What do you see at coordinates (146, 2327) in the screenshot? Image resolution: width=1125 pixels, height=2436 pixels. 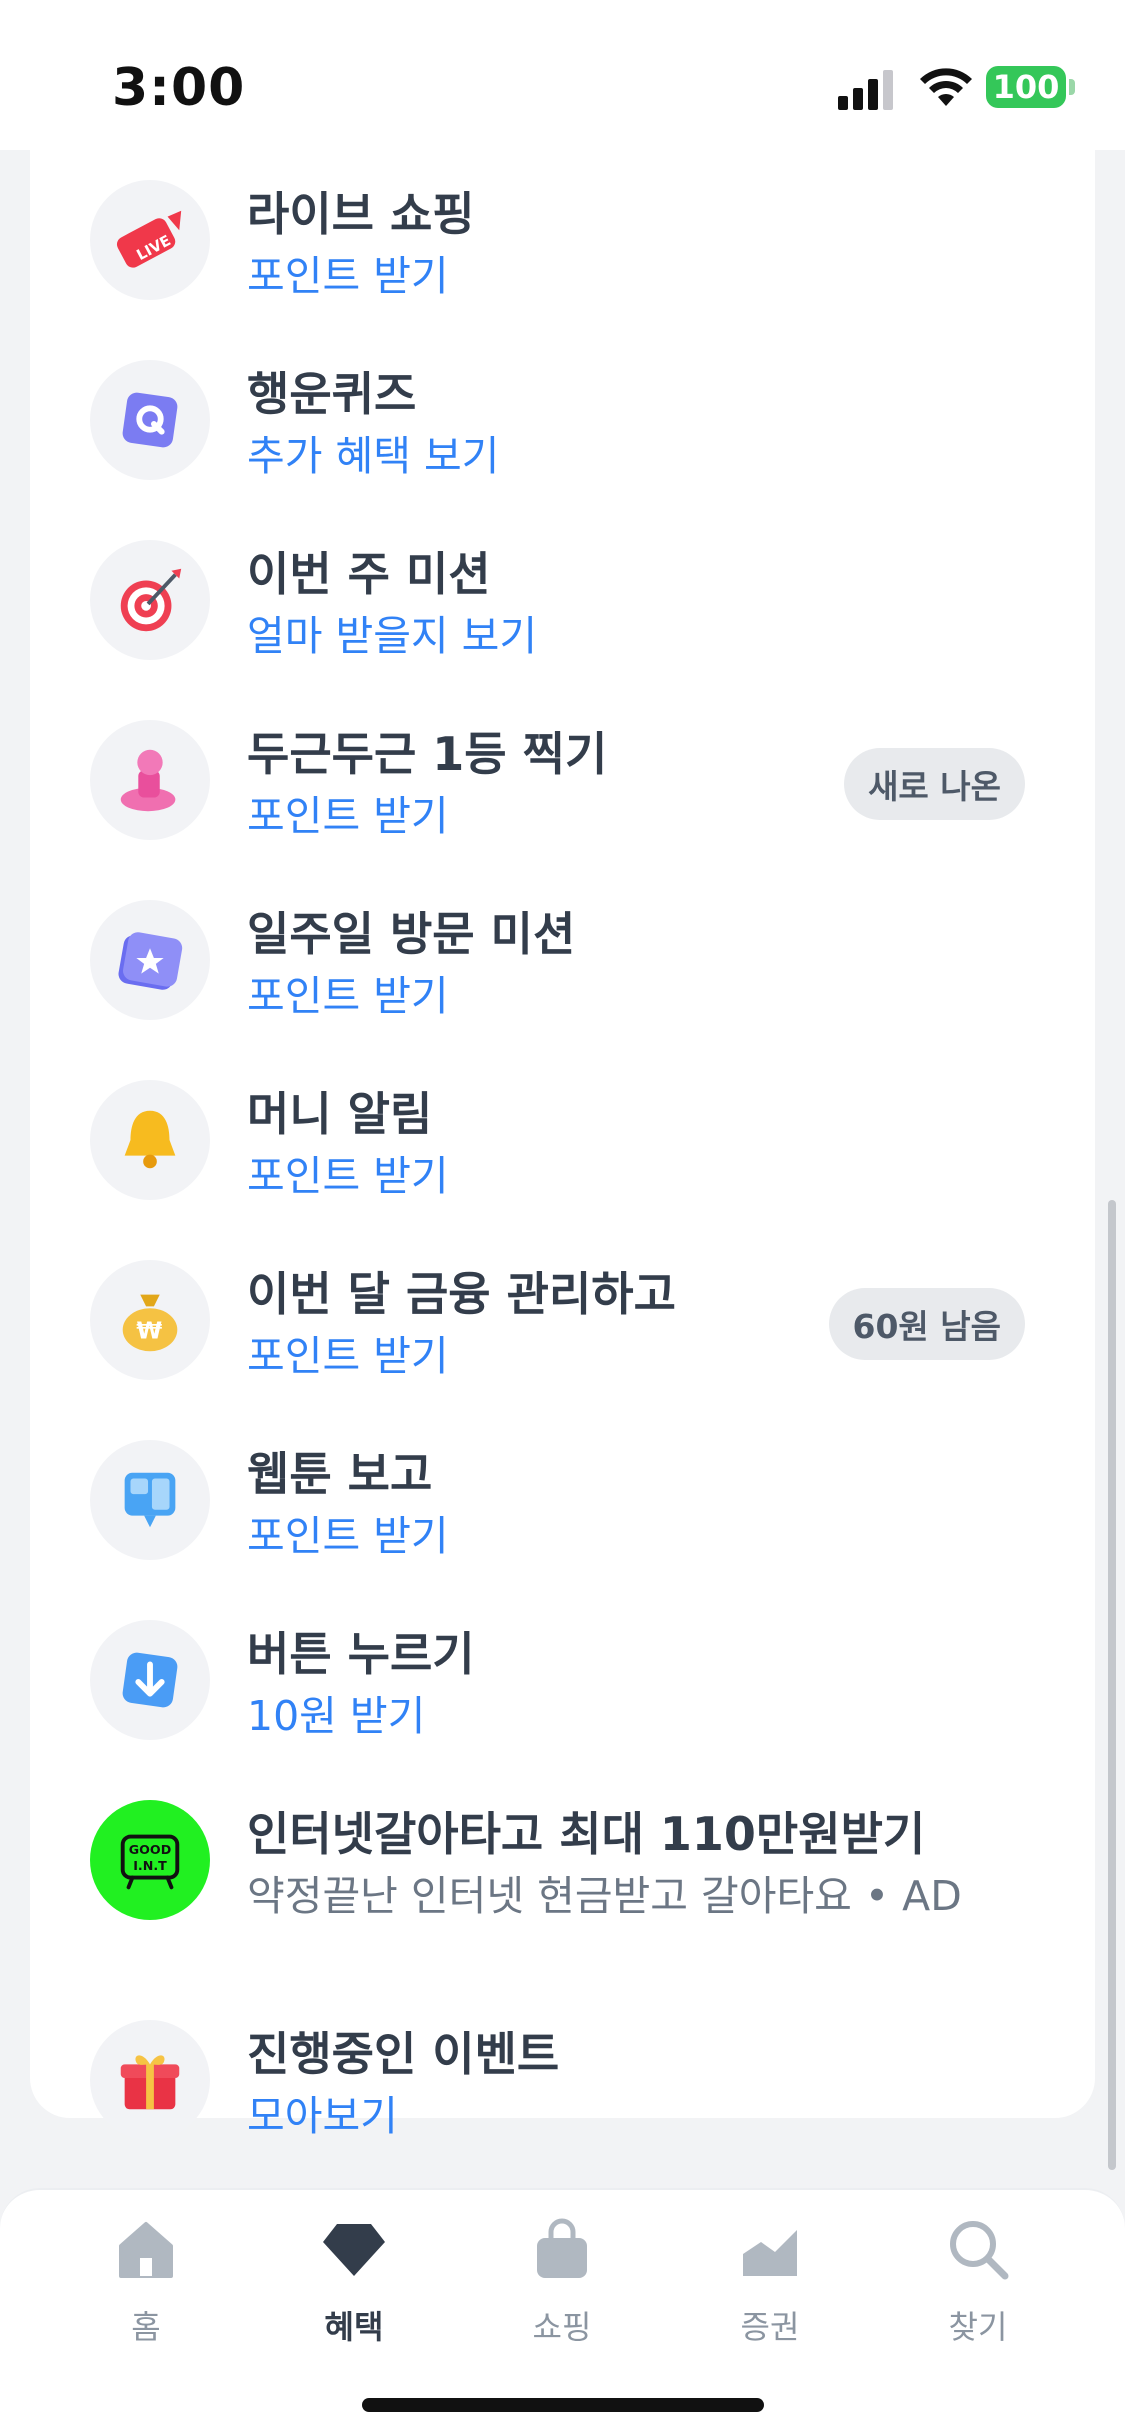 I see `tab-label: 홈` at bounding box center [146, 2327].